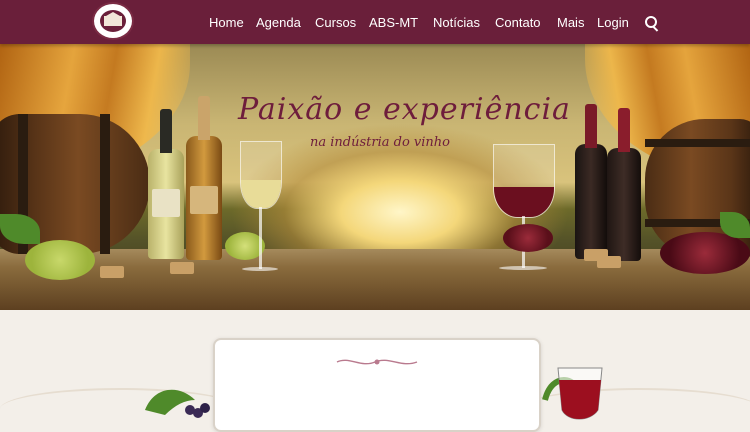  What do you see at coordinates (177, 403) in the screenshot?
I see `grape-cluster-decoration` at bounding box center [177, 403].